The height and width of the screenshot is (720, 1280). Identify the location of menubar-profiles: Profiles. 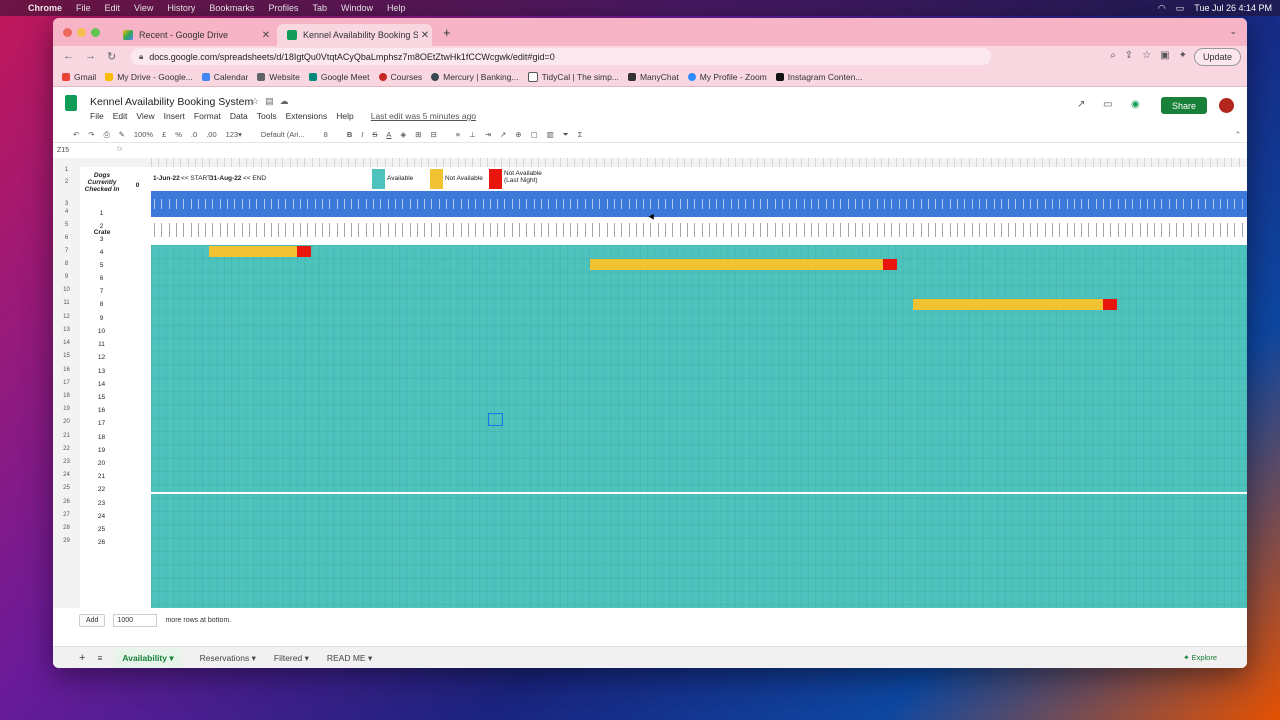
(283, 8).